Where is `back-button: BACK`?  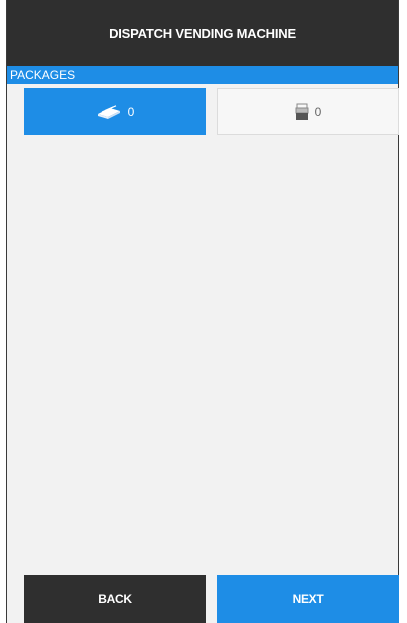
back-button: BACK is located at coordinates (115, 599).